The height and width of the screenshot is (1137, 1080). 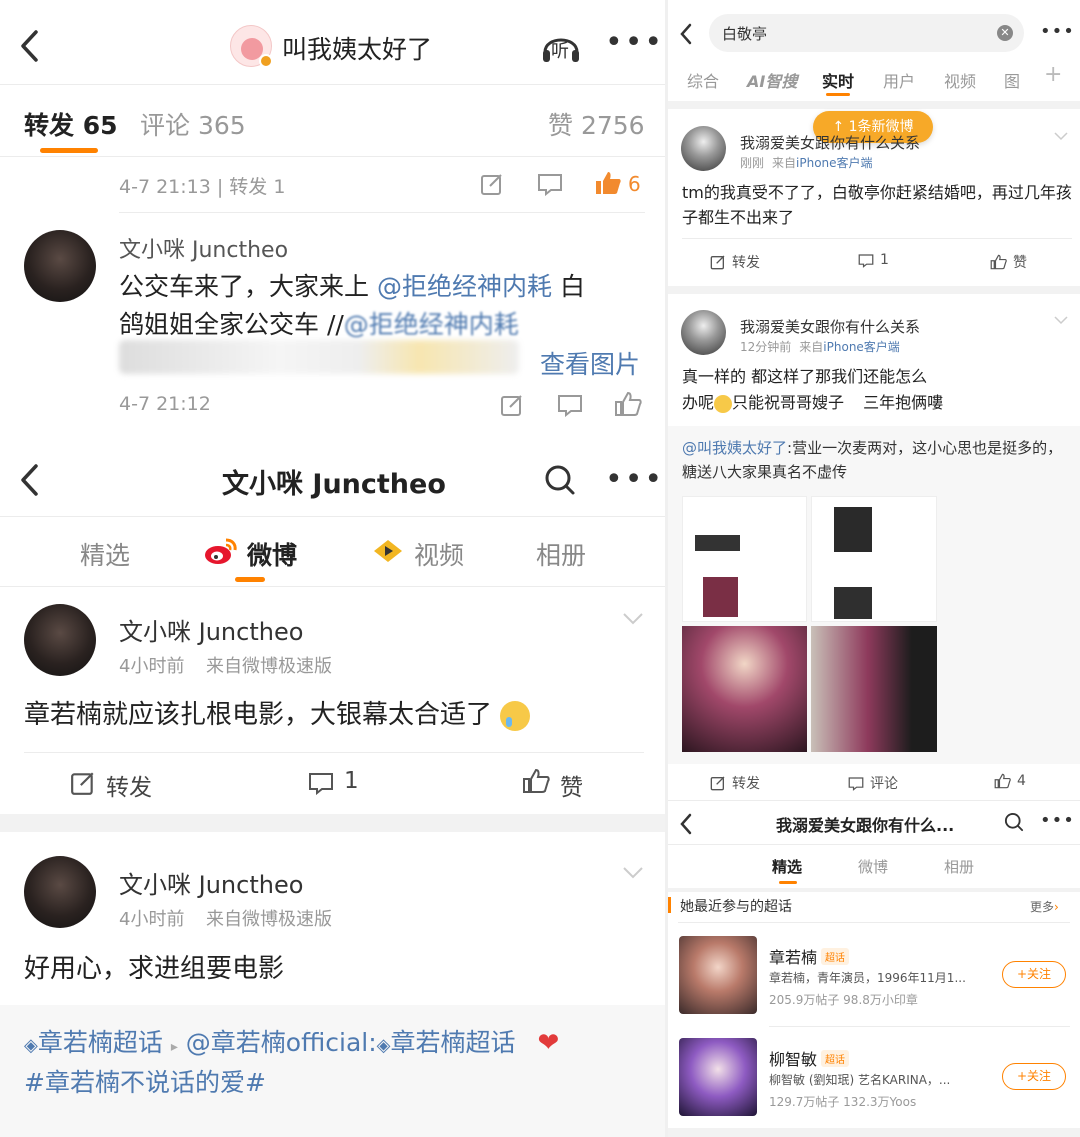 I want to click on topic-name: 柳智敏, so click(x=793, y=1058).